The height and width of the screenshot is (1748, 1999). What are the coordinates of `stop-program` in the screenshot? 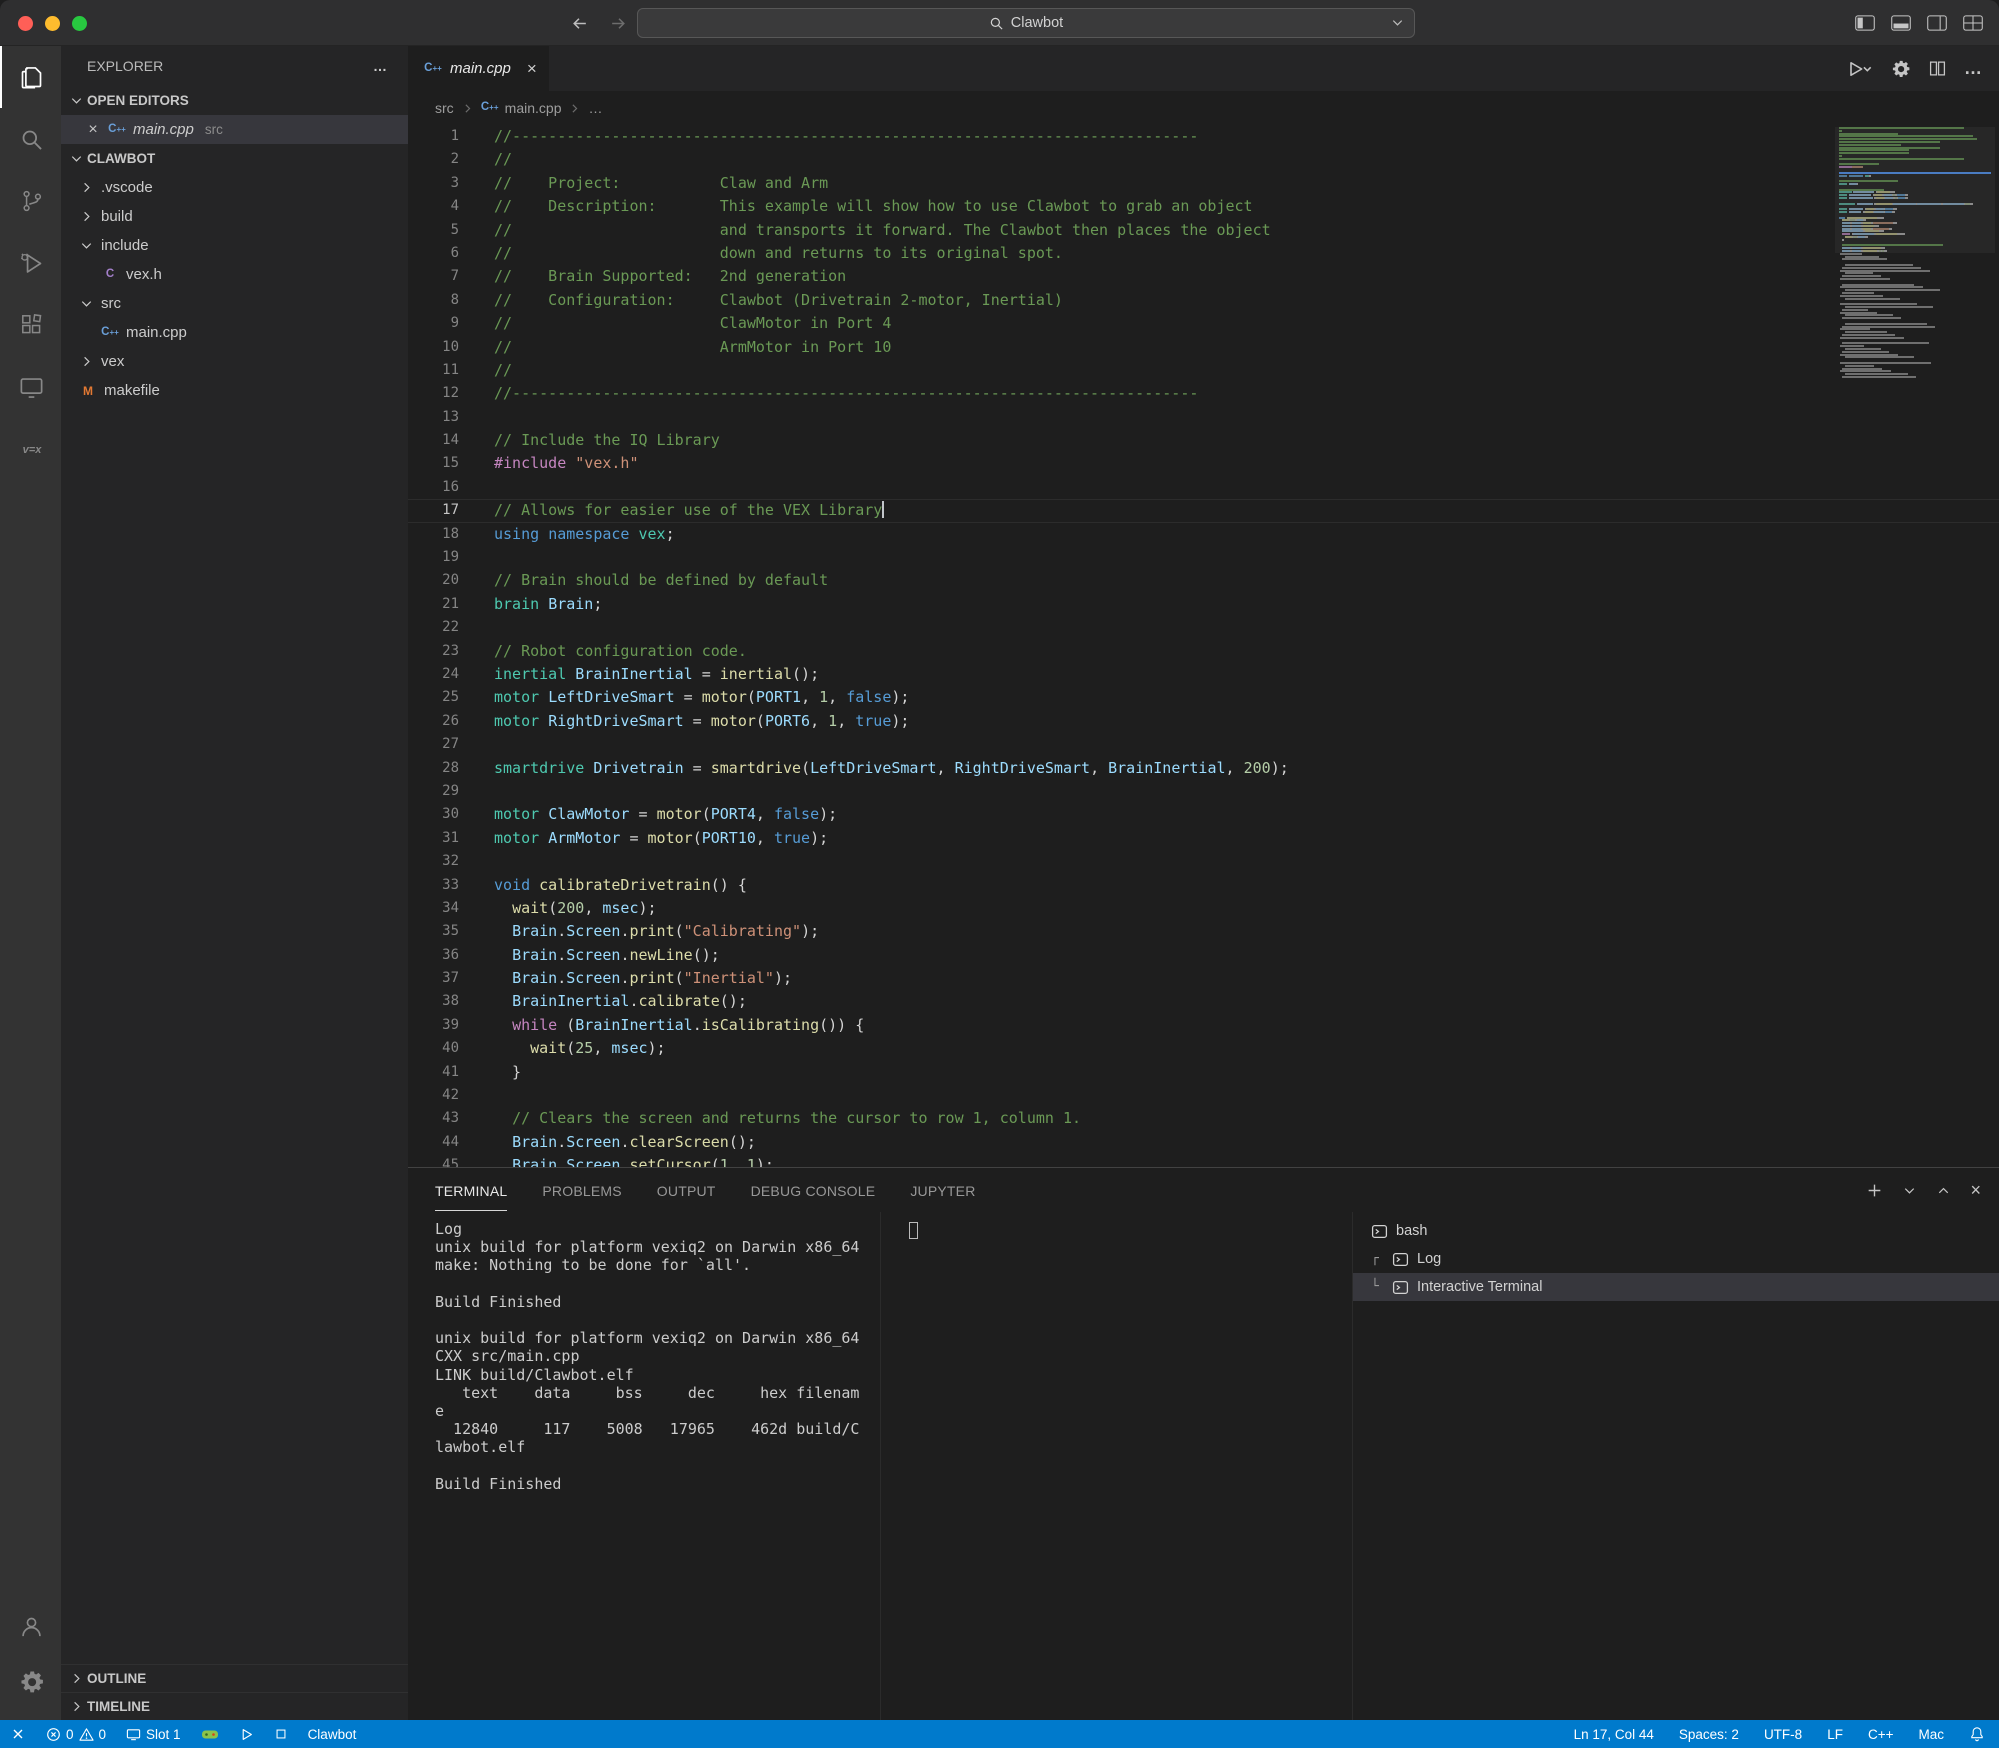 It's located at (281, 1734).